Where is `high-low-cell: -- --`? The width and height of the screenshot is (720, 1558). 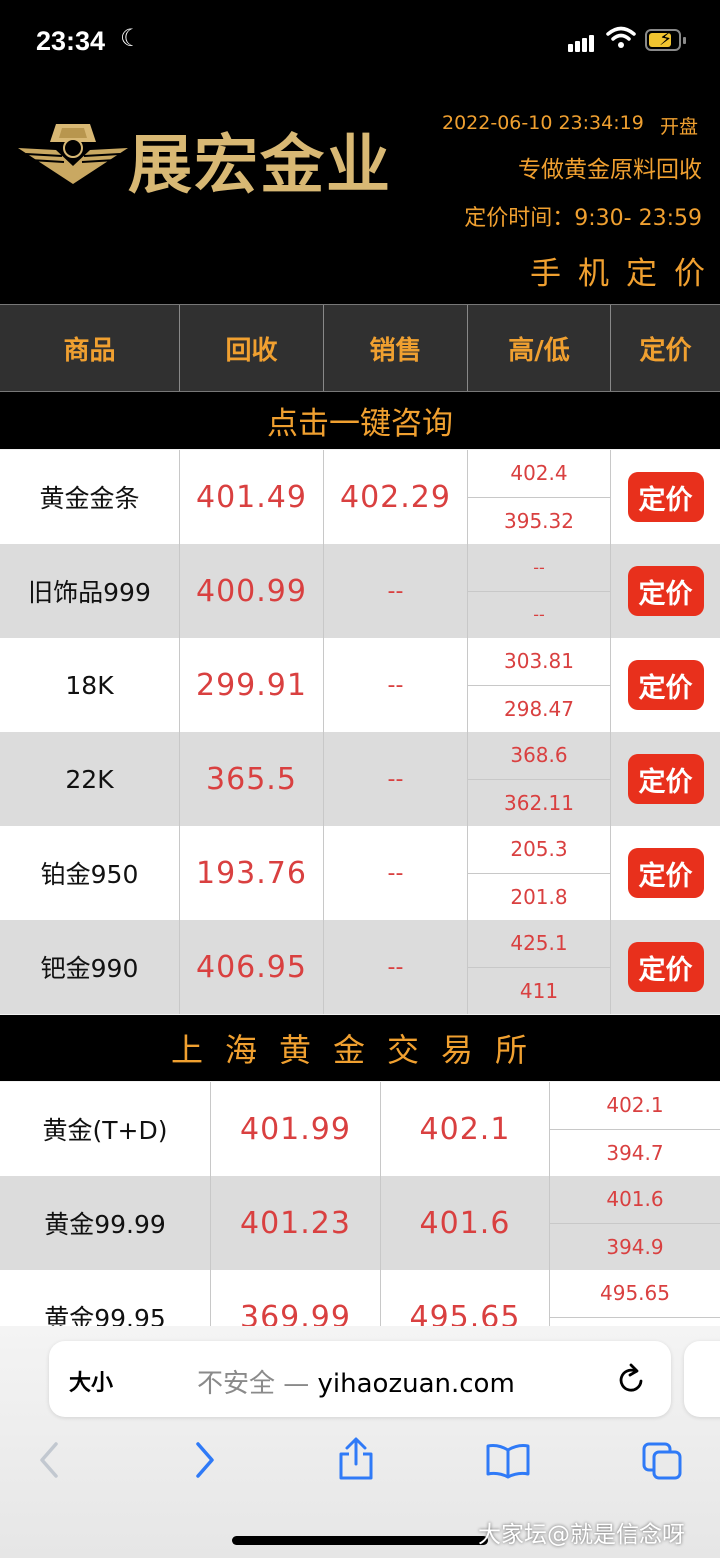 high-low-cell: -- -- is located at coordinates (539, 591).